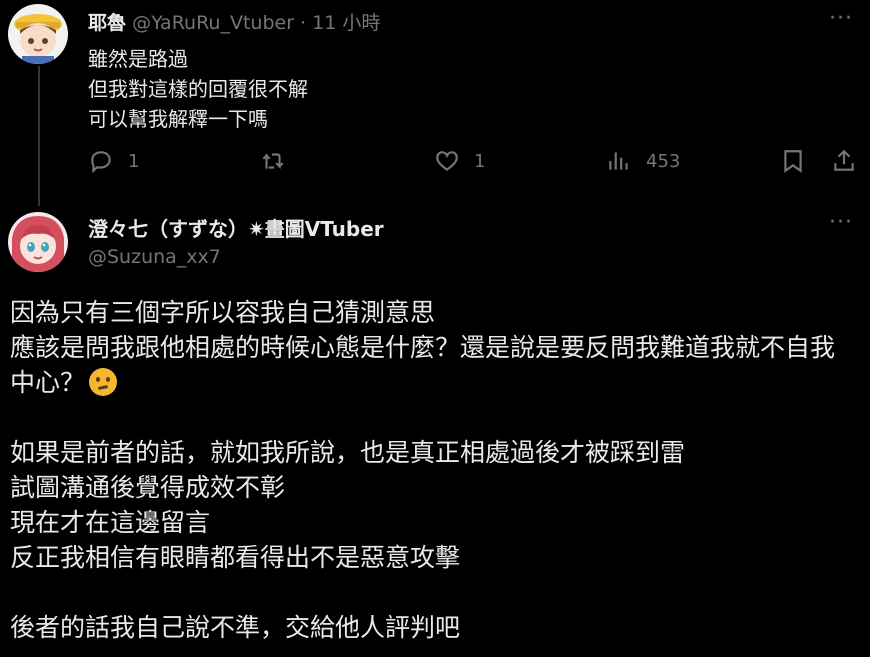 This screenshot has height=657, width=870. What do you see at coordinates (663, 161) in the screenshot?
I see `view-count: 453` at bounding box center [663, 161].